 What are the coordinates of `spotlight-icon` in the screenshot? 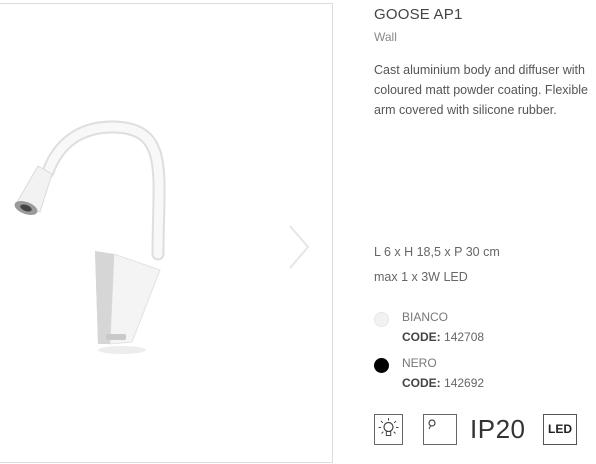 It's located at (440, 429).